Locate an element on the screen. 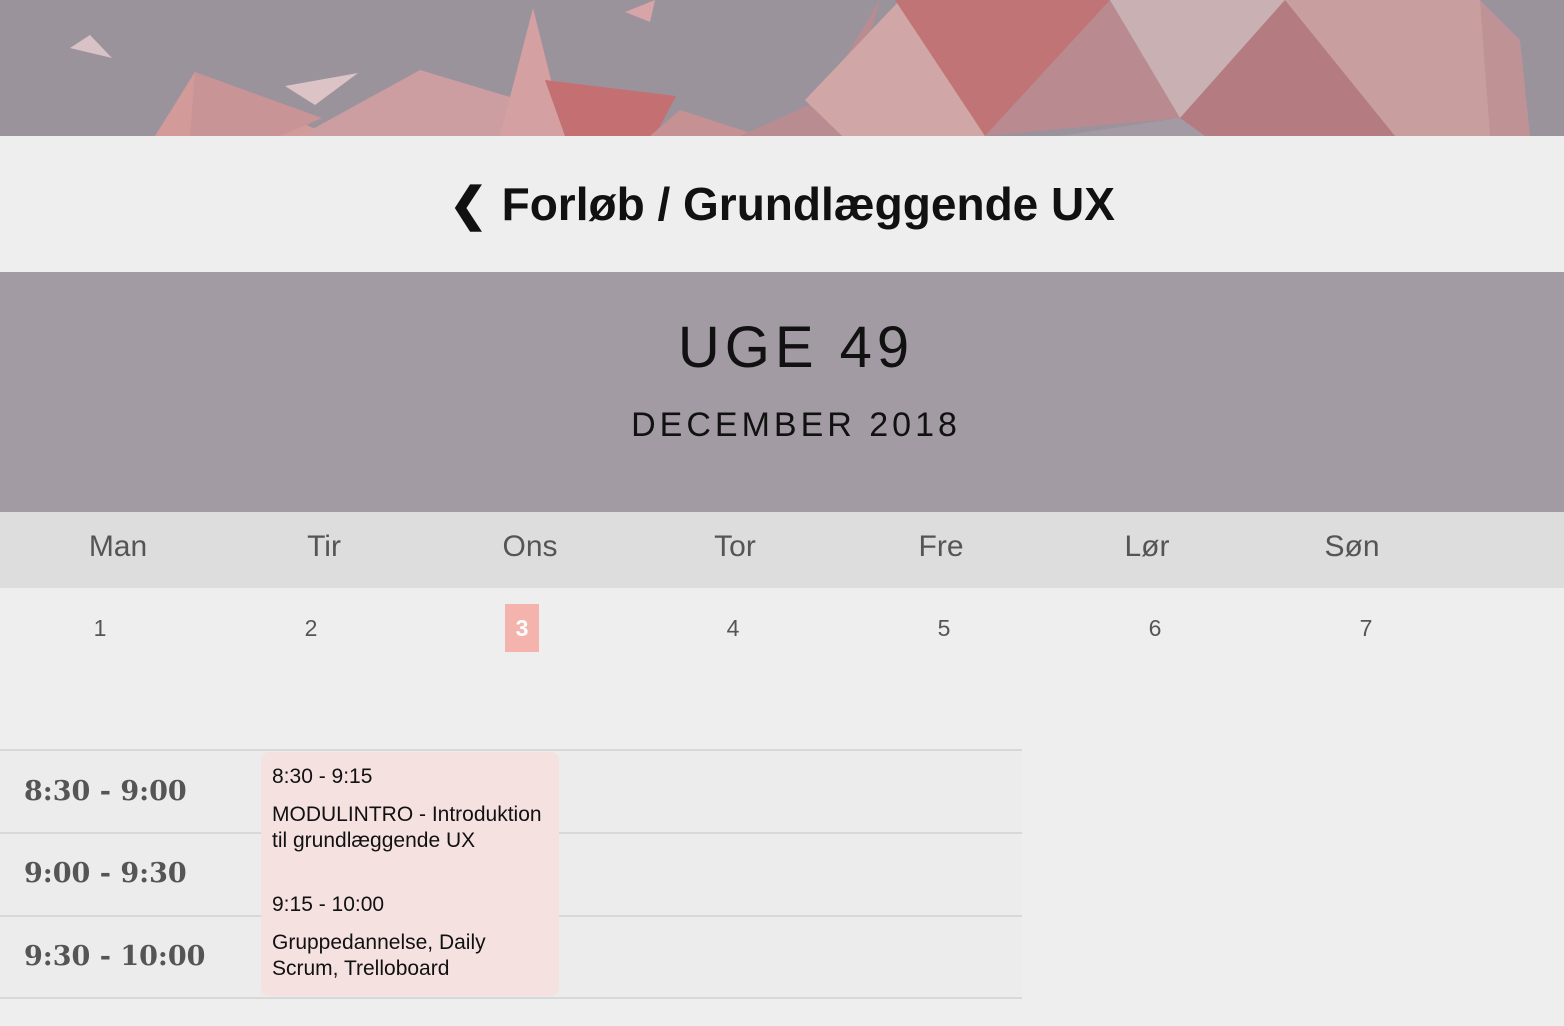 The image size is (1564, 1026). event-time: 9:15 - 10:00 is located at coordinates (328, 904).